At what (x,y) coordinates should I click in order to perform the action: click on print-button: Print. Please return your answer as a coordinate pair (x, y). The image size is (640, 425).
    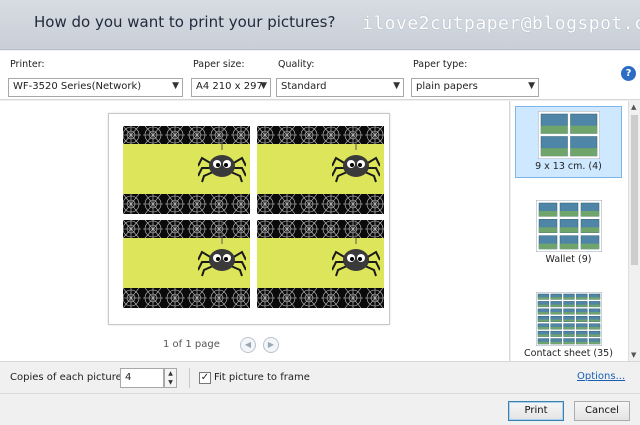
    Looking at the image, I should click on (536, 411).